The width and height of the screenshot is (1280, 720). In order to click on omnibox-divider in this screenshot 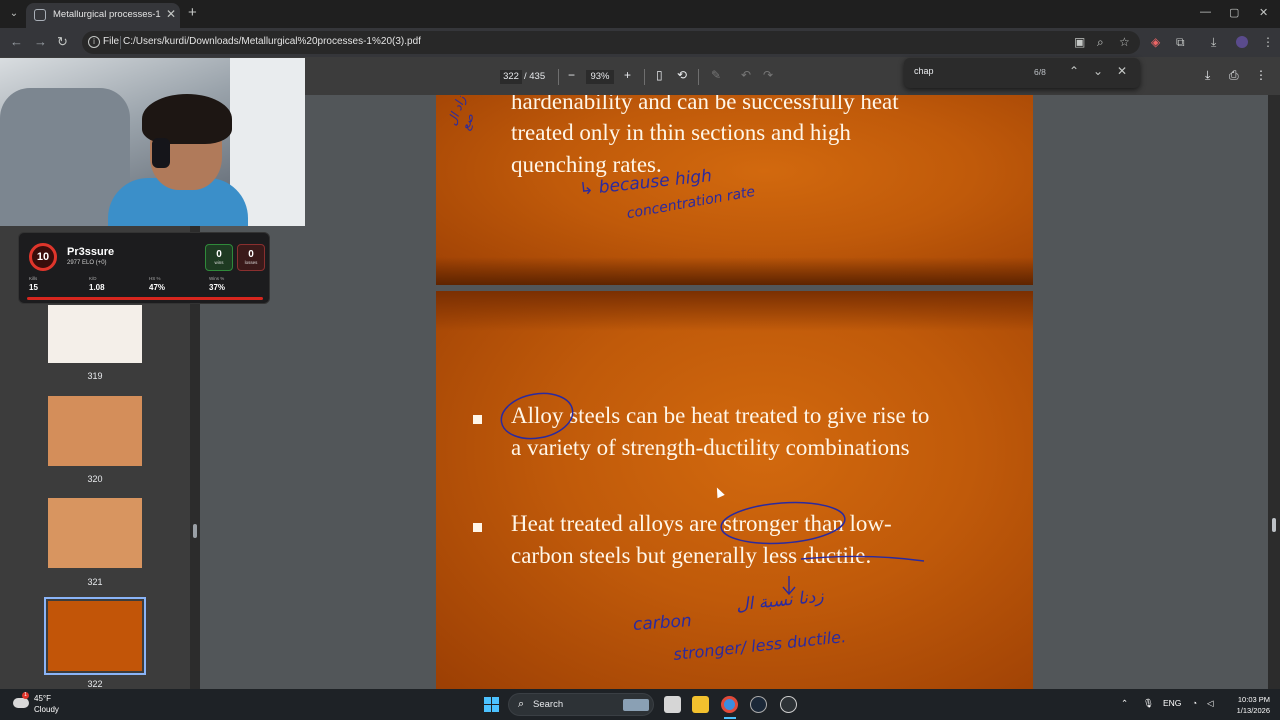, I will do `click(120, 42)`.